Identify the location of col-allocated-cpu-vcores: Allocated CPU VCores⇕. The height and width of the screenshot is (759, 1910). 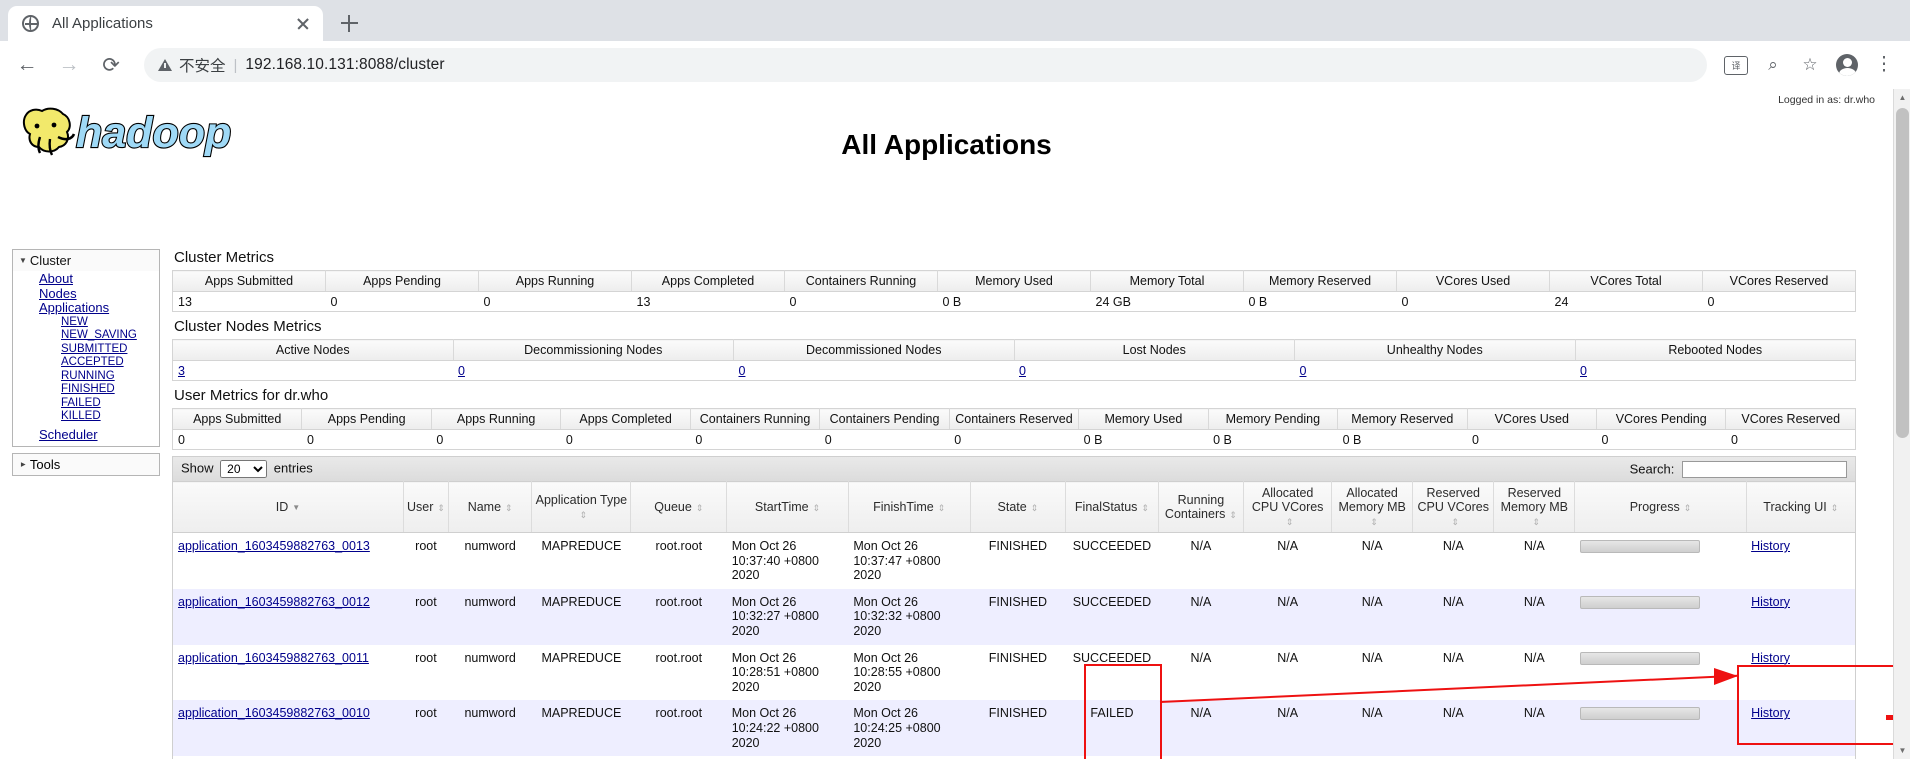
(1287, 507).